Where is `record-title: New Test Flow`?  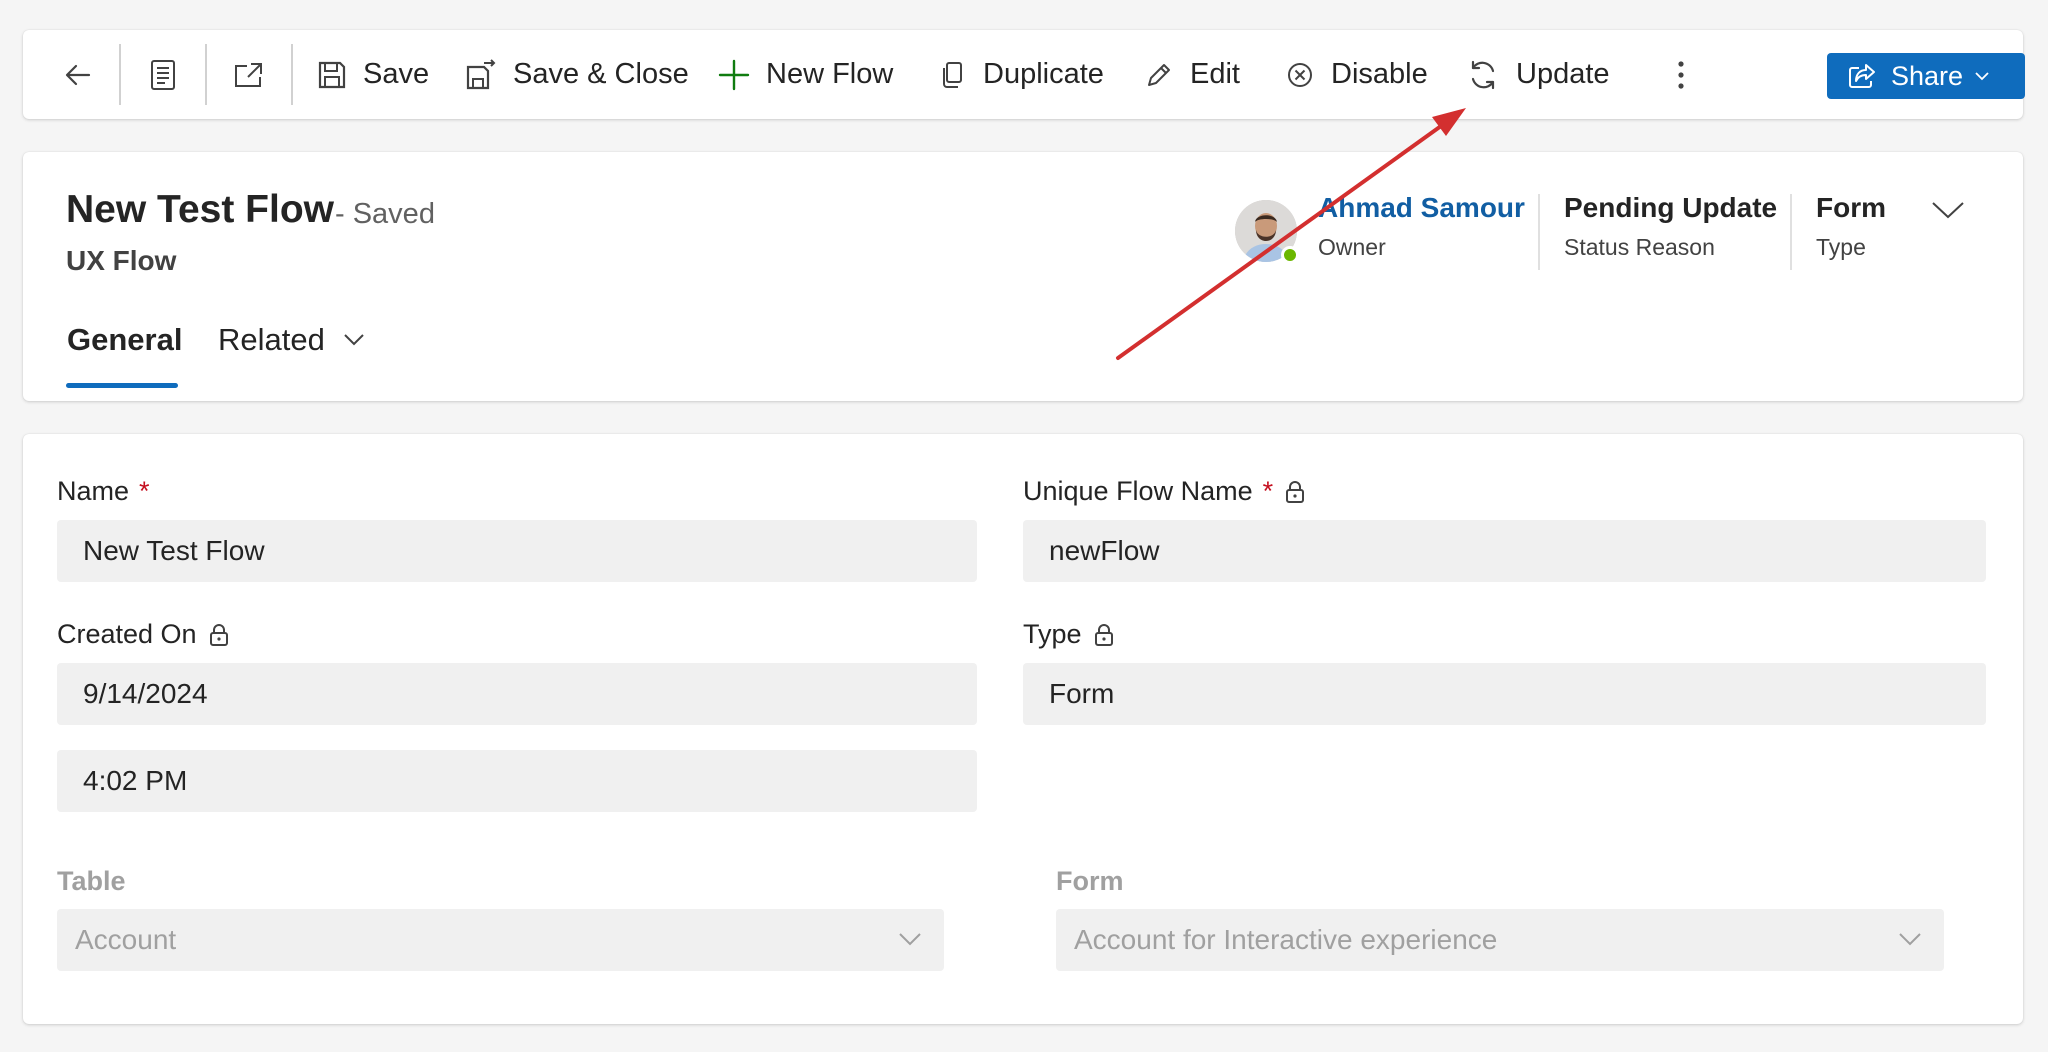
record-title: New Test Flow is located at coordinates (200, 209).